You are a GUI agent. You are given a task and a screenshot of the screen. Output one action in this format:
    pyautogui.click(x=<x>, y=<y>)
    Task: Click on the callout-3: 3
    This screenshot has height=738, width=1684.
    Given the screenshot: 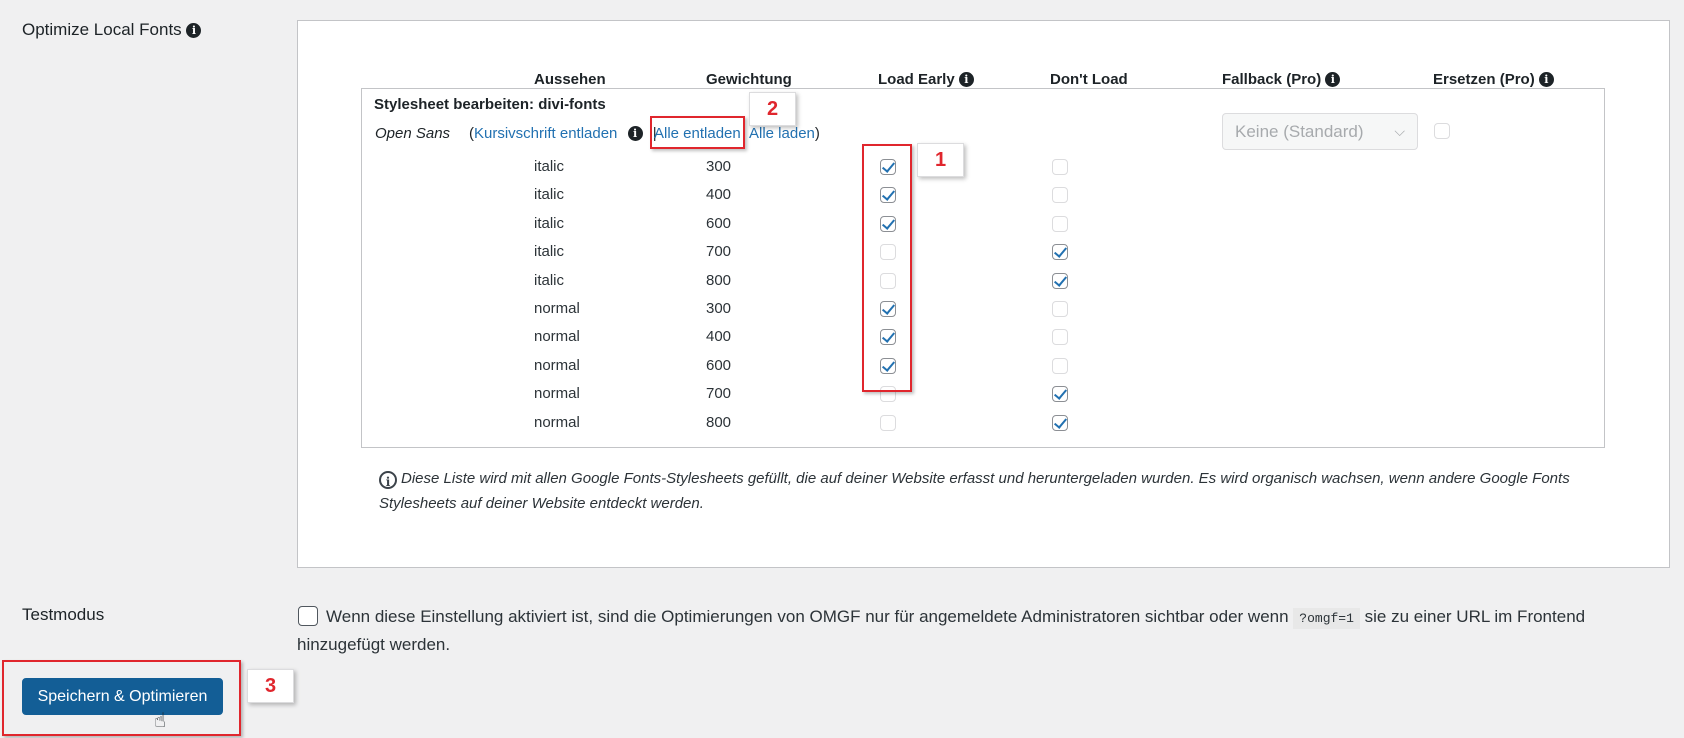 What is the action you would take?
    pyautogui.click(x=270, y=686)
    